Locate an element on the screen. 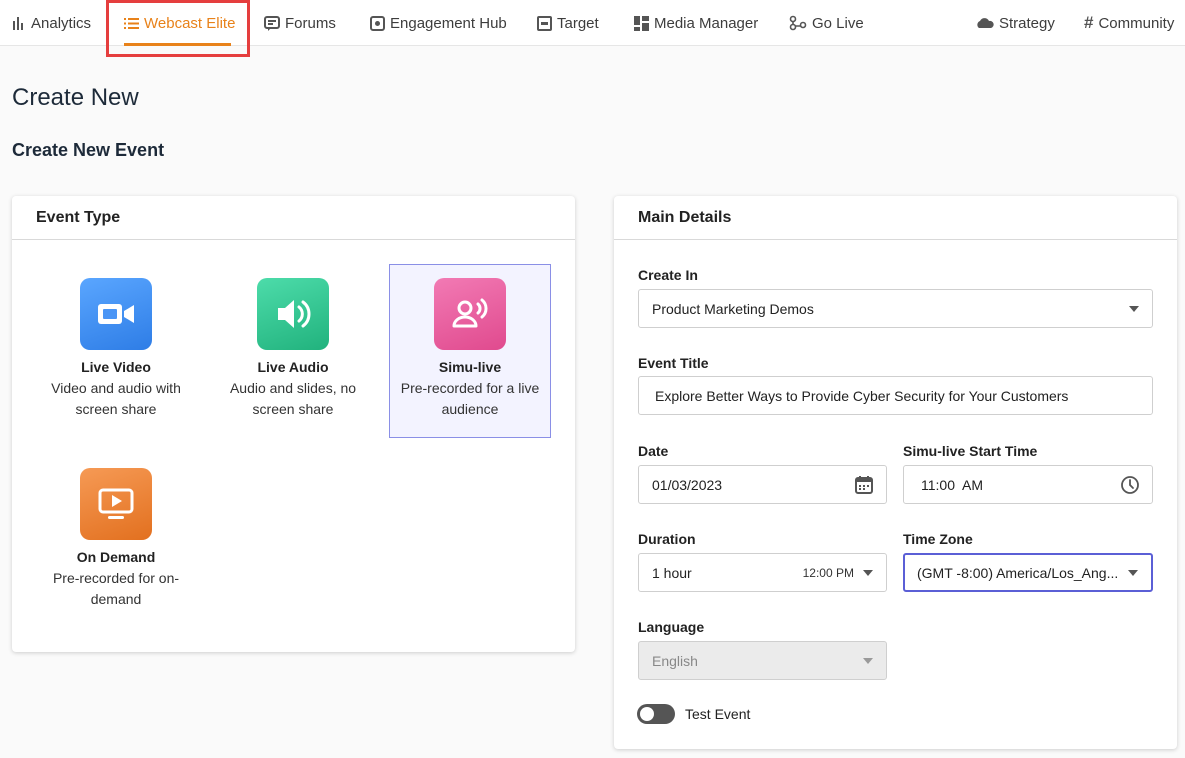 This screenshot has height=758, width=1185. target-icon is located at coordinates (544, 23).